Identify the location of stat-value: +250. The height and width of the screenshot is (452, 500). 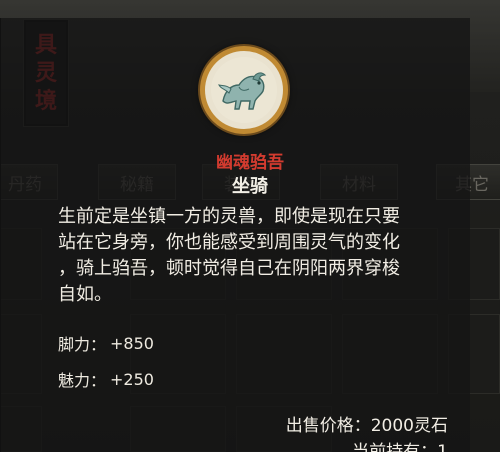
(132, 379).